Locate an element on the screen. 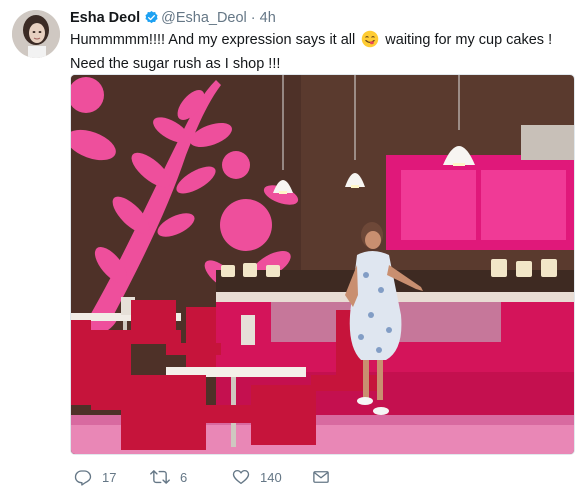 This screenshot has width=588, height=495. direct-message-button is located at coordinates (326, 477).